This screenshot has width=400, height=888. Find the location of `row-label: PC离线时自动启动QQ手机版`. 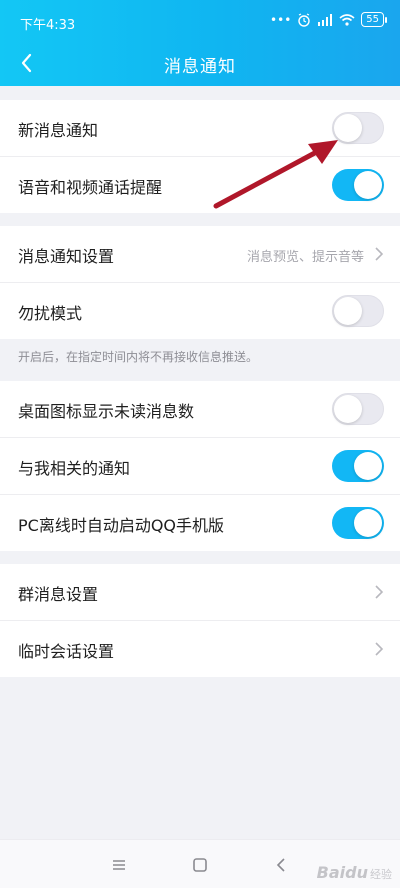

row-label: PC离线时自动启动QQ手机版 is located at coordinates (121, 525).